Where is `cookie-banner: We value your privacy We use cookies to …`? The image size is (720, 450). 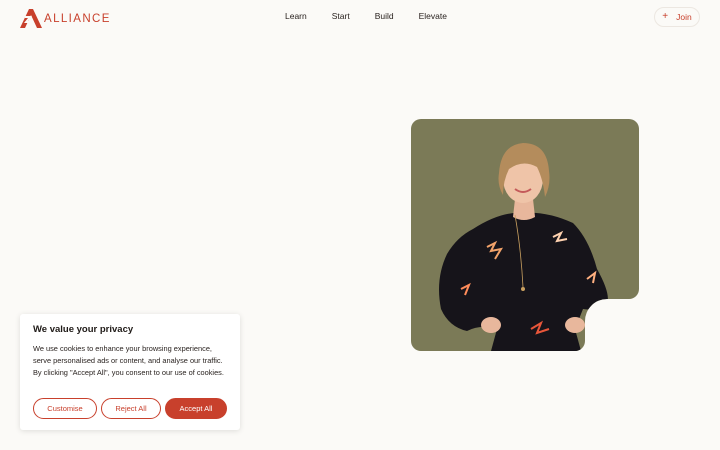 cookie-banner: We value your privacy We use cookies to … is located at coordinates (130, 372).